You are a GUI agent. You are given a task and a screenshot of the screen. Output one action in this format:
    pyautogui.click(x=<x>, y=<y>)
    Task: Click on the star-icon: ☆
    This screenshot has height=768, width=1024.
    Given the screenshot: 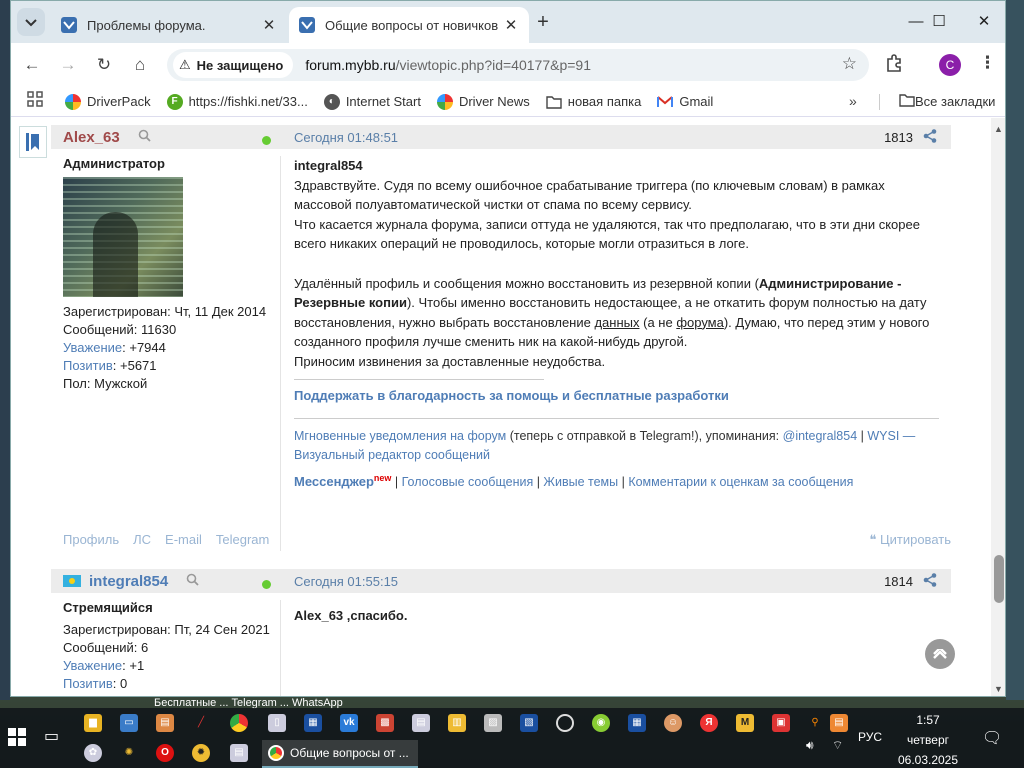 What is the action you would take?
    pyautogui.click(x=849, y=64)
    